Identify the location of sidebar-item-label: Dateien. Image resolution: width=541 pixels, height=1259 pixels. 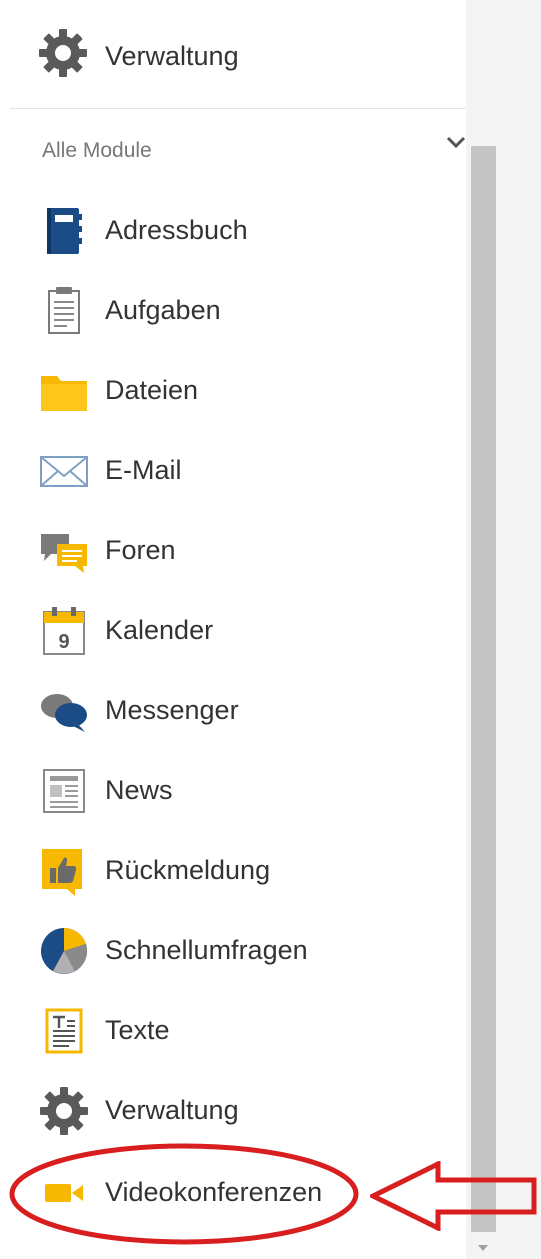
(152, 390).